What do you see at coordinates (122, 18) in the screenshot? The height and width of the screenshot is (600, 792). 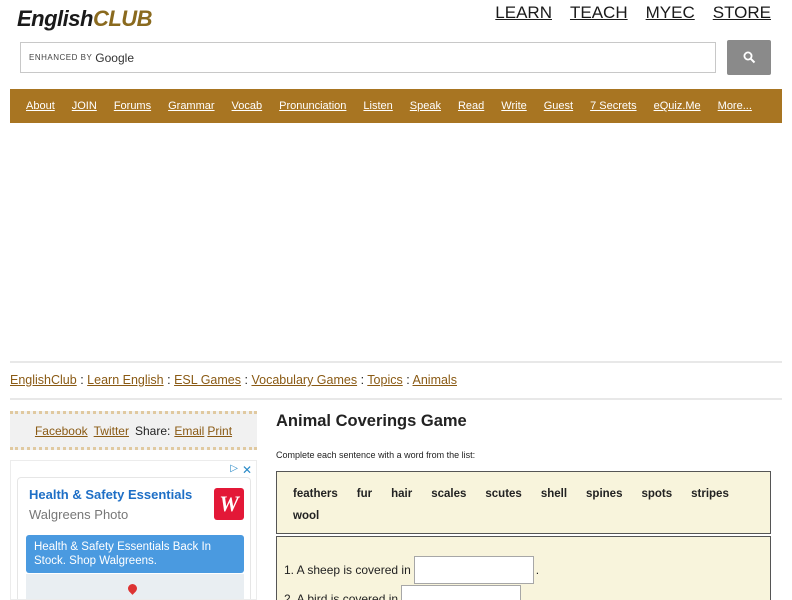 I see `logo-club-text: CLUB` at bounding box center [122, 18].